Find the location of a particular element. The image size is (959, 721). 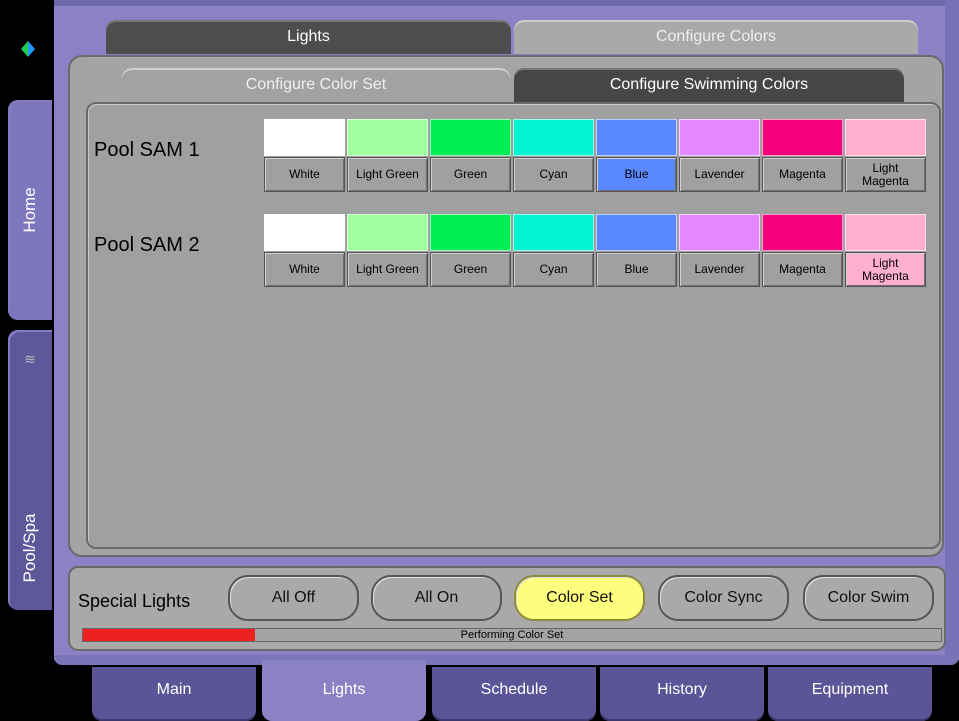

color-sync-button: Color Sync is located at coordinates (723, 598).